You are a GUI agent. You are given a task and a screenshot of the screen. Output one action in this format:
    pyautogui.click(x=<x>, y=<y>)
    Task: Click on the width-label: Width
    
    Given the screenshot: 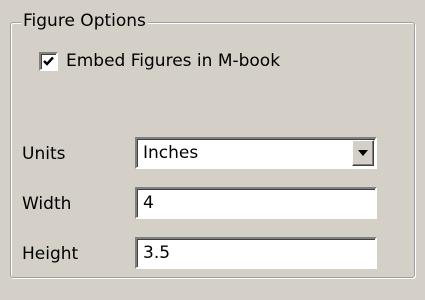 What is the action you would take?
    pyautogui.click(x=47, y=204)
    